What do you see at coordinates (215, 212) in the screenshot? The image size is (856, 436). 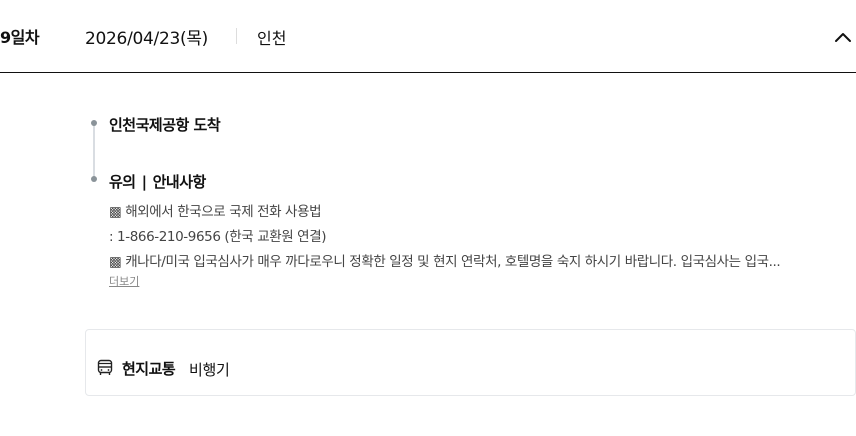 I see `notice-line: ▩ 해외에서 한국으로 국제 전화 사용법` at bounding box center [215, 212].